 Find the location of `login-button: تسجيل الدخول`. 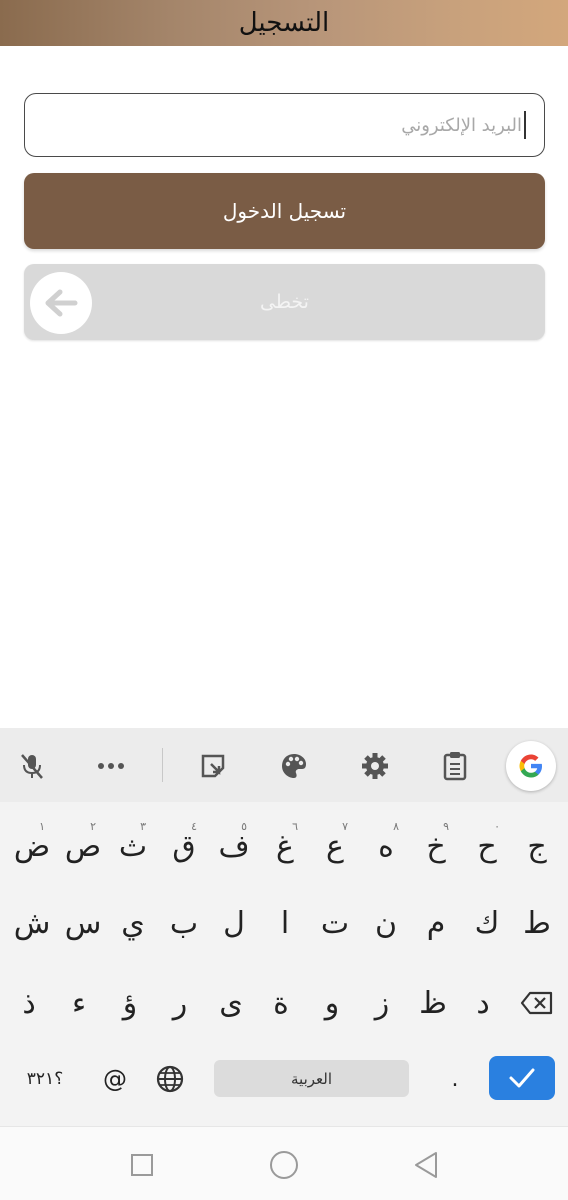

login-button: تسجيل الدخول is located at coordinates (284, 211).